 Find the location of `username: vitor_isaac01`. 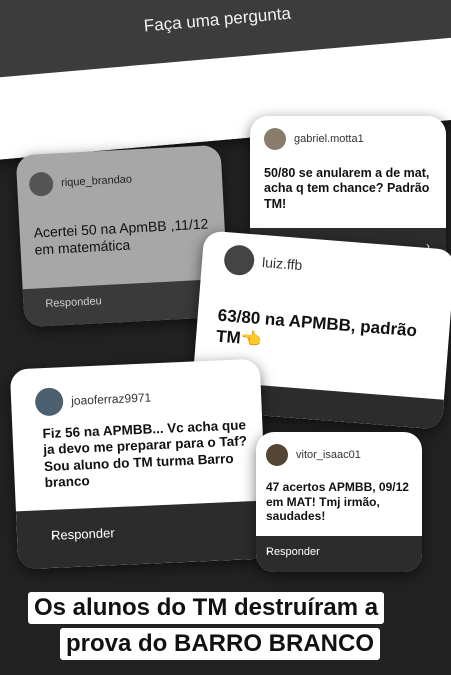

username: vitor_isaac01 is located at coordinates (328, 455).